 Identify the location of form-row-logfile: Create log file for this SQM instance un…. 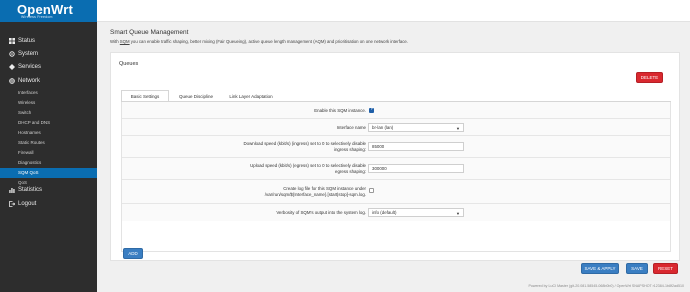
(396, 192).